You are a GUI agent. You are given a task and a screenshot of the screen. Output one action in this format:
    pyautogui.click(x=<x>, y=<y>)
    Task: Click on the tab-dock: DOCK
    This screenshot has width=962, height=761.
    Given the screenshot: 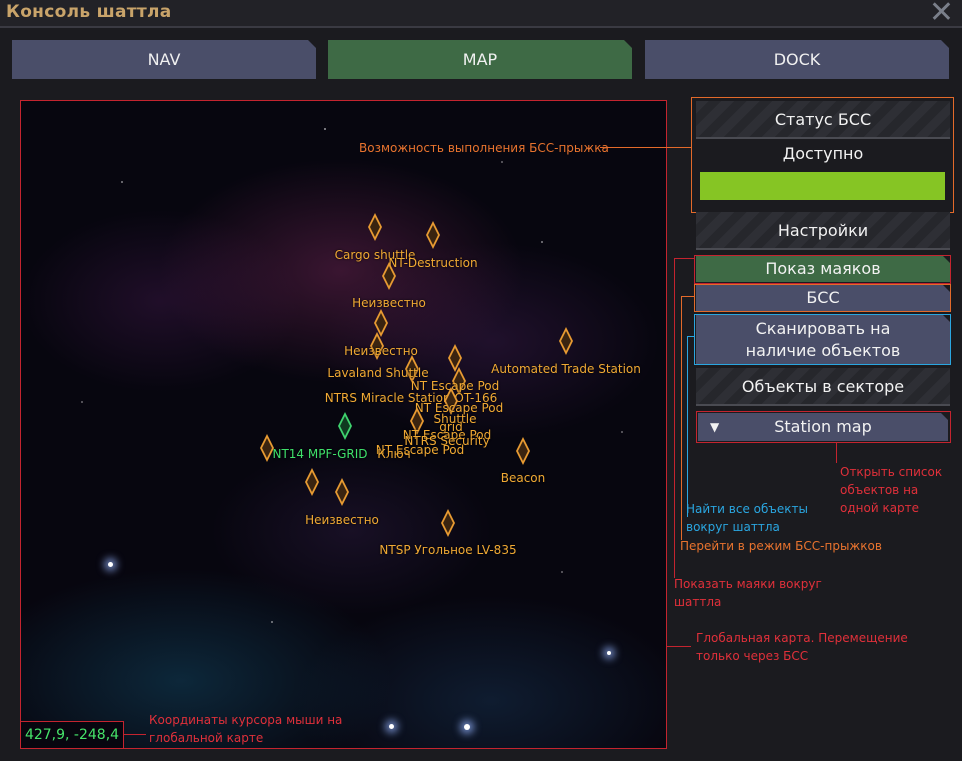 What is the action you would take?
    pyautogui.click(x=797, y=59)
    